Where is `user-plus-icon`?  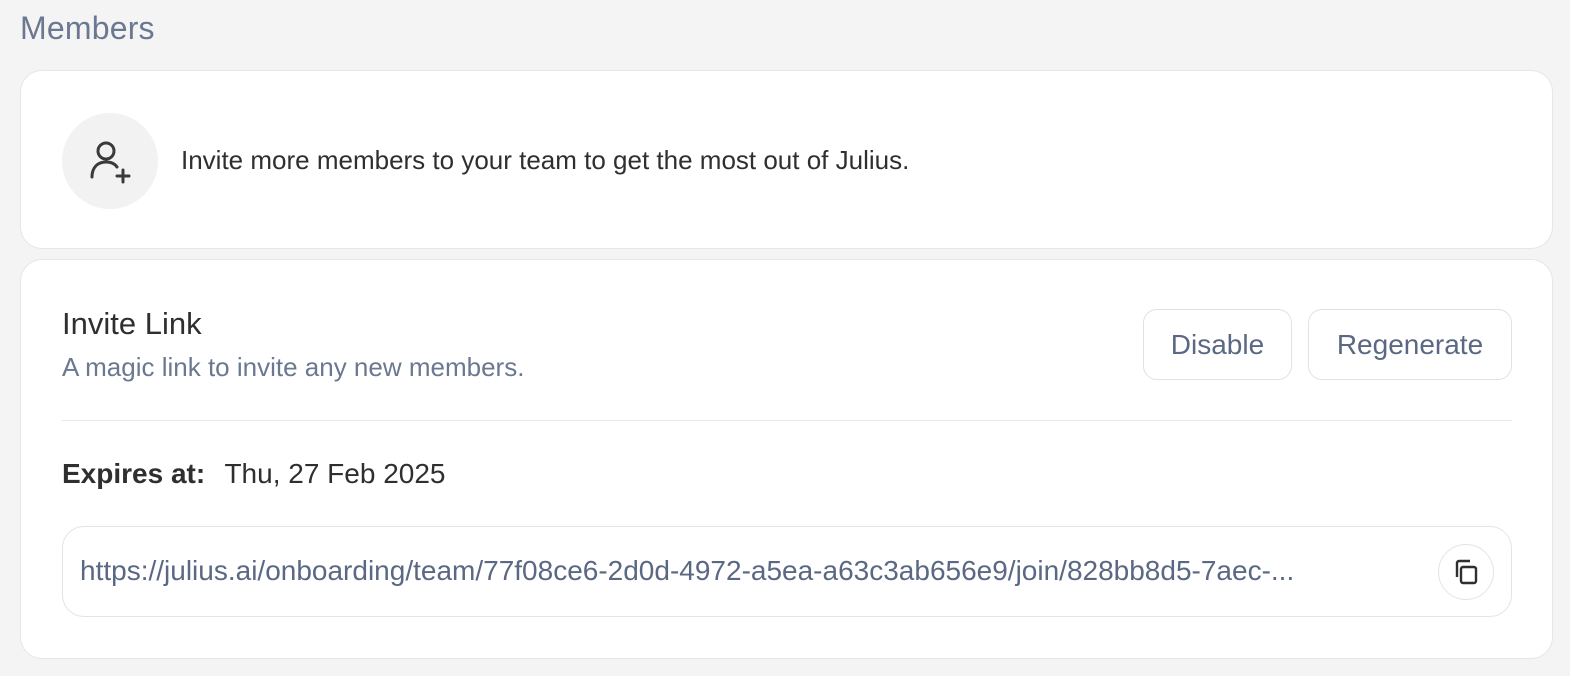 user-plus-icon is located at coordinates (110, 162).